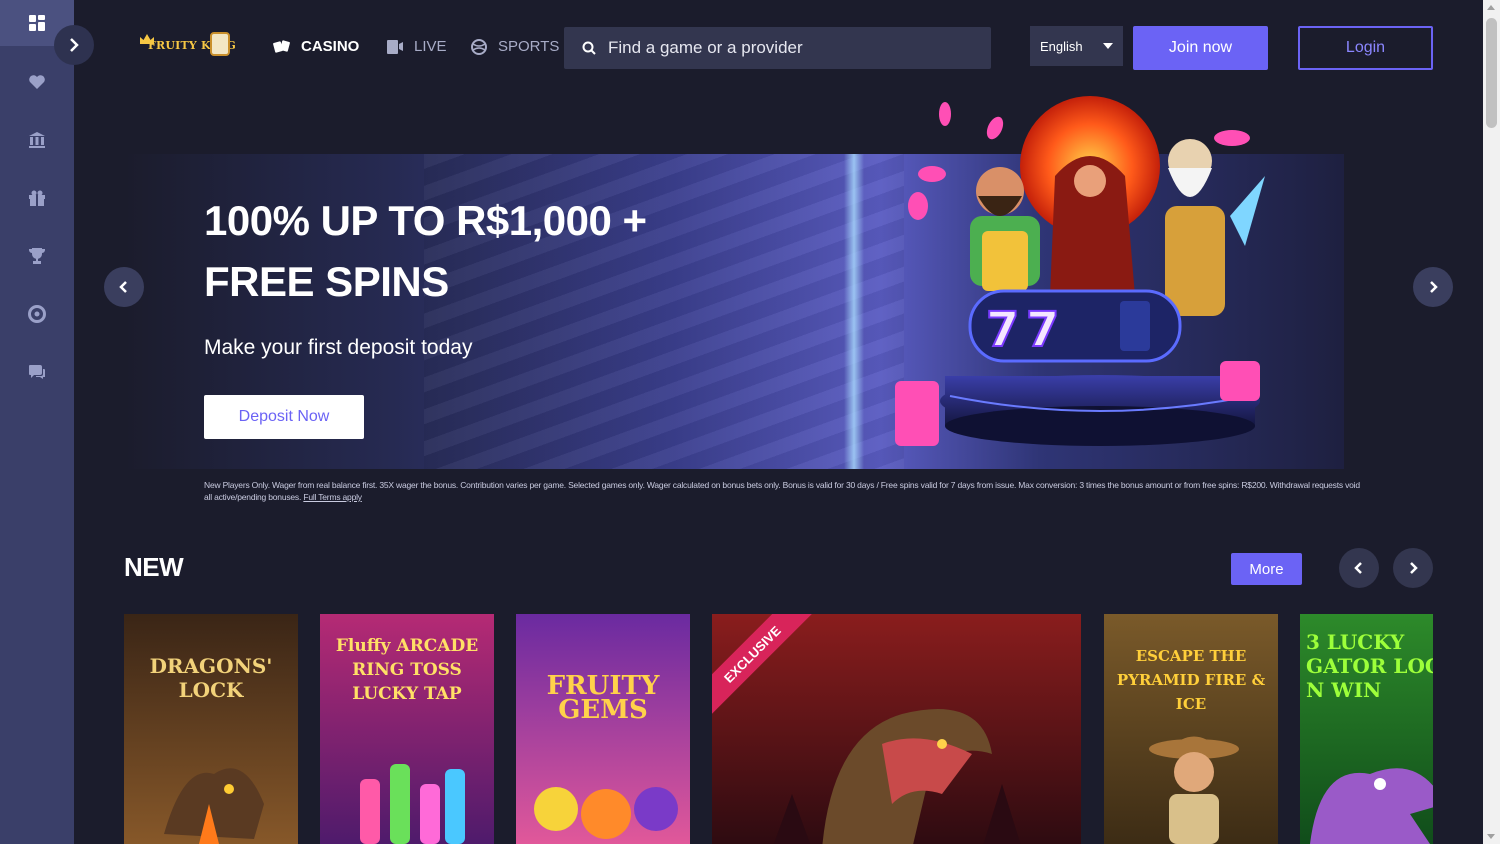 The height and width of the screenshot is (844, 1500). I want to click on game-tile-ring-toss: Fluffy ARCADE RING TOSS LUCKY TAP, so click(407, 729).